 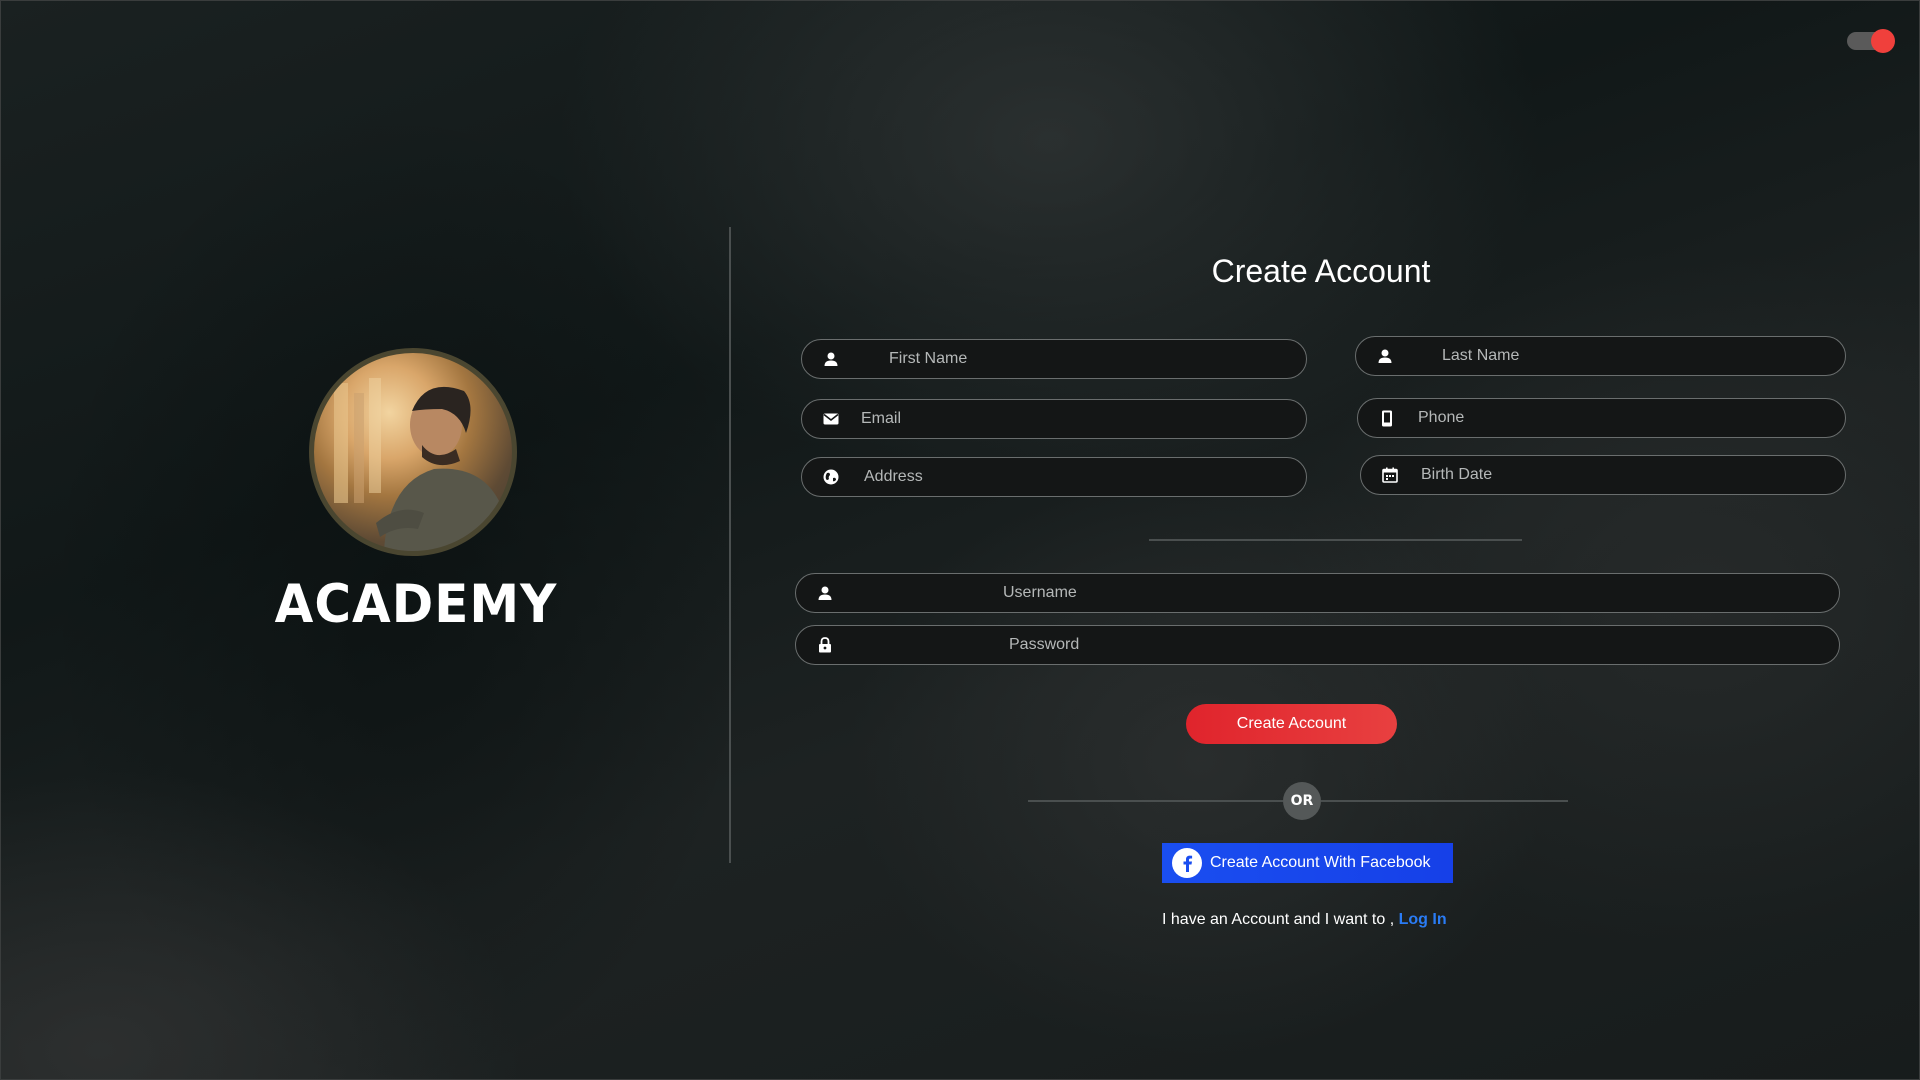 I want to click on vertical-divider, so click(x=730, y=545).